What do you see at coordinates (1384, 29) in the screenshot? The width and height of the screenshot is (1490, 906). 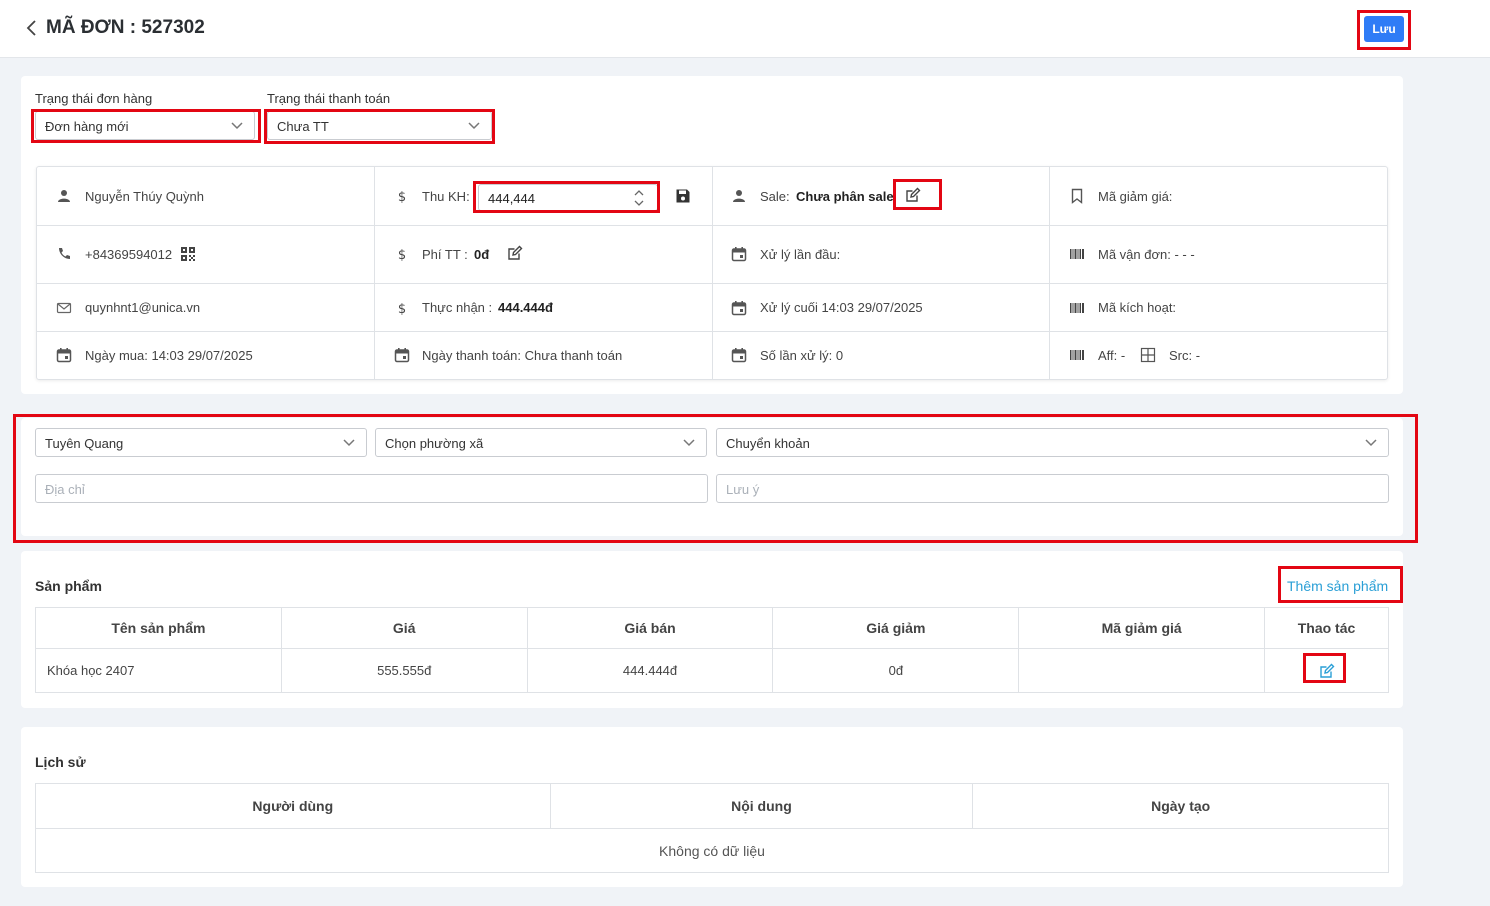 I see `save-button: Lưu` at bounding box center [1384, 29].